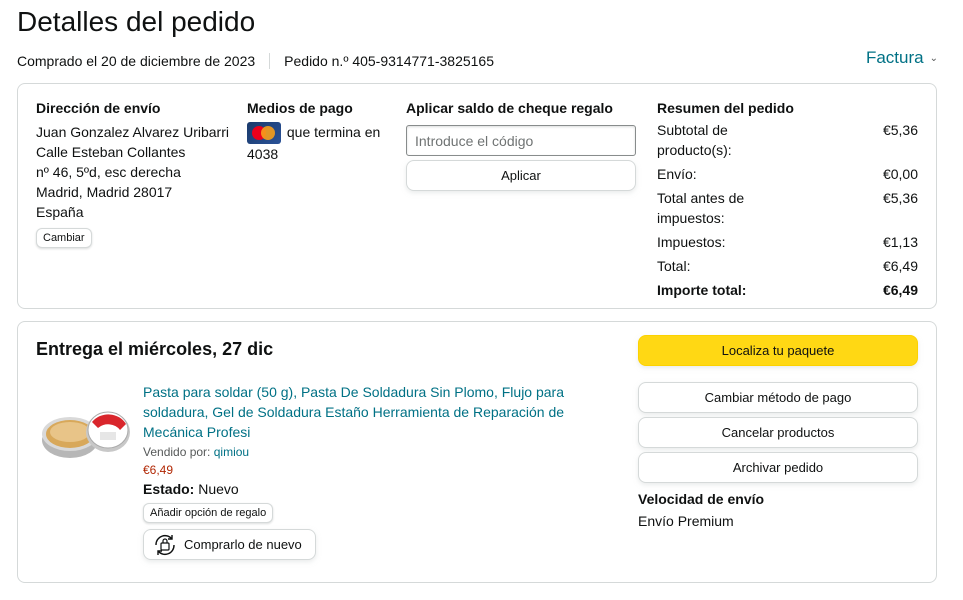 The width and height of the screenshot is (963, 600). What do you see at coordinates (98, 108) in the screenshot?
I see `shipping-address-title: Dirección de envío` at bounding box center [98, 108].